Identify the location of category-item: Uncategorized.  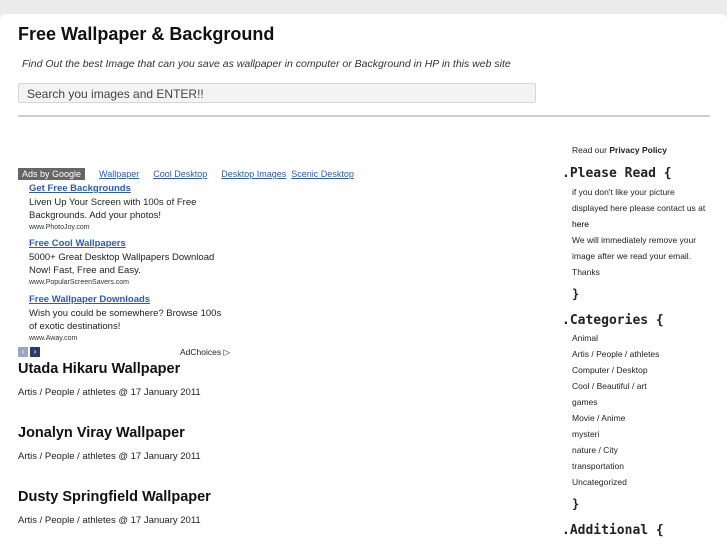
(615, 482).